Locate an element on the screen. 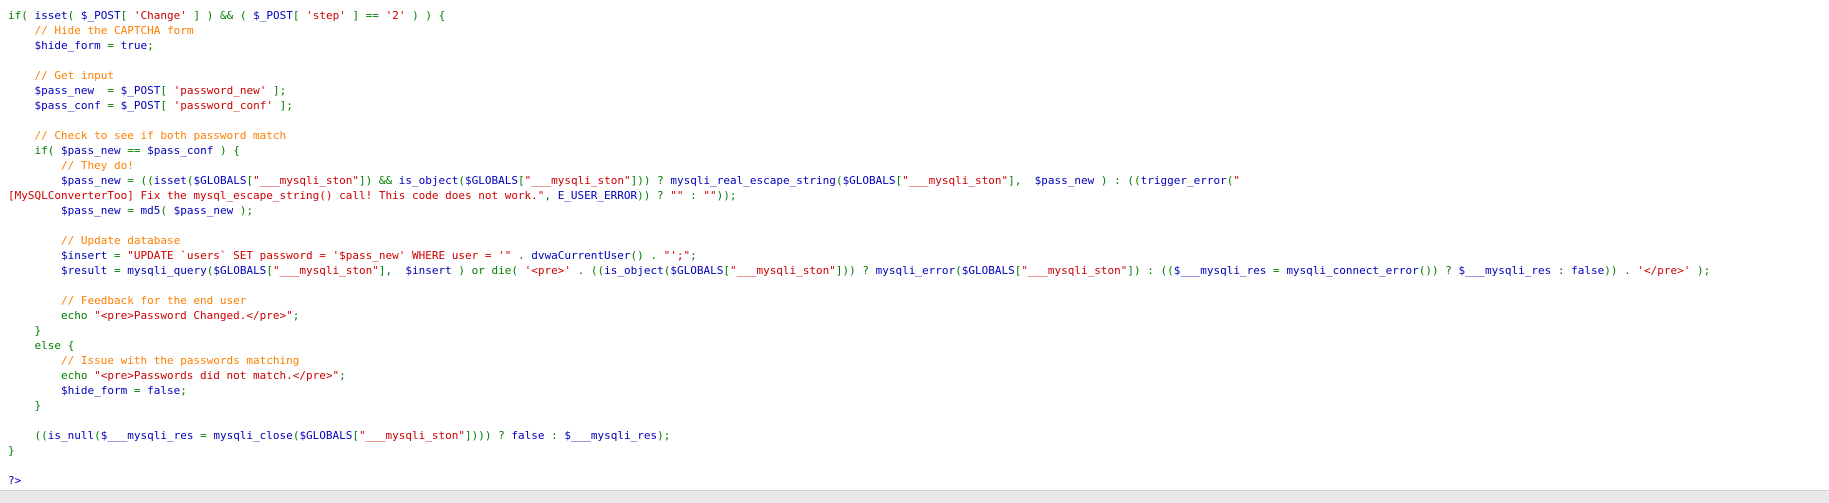 The image size is (1829, 503). code-token: 'password_conf' is located at coordinates (223, 105).